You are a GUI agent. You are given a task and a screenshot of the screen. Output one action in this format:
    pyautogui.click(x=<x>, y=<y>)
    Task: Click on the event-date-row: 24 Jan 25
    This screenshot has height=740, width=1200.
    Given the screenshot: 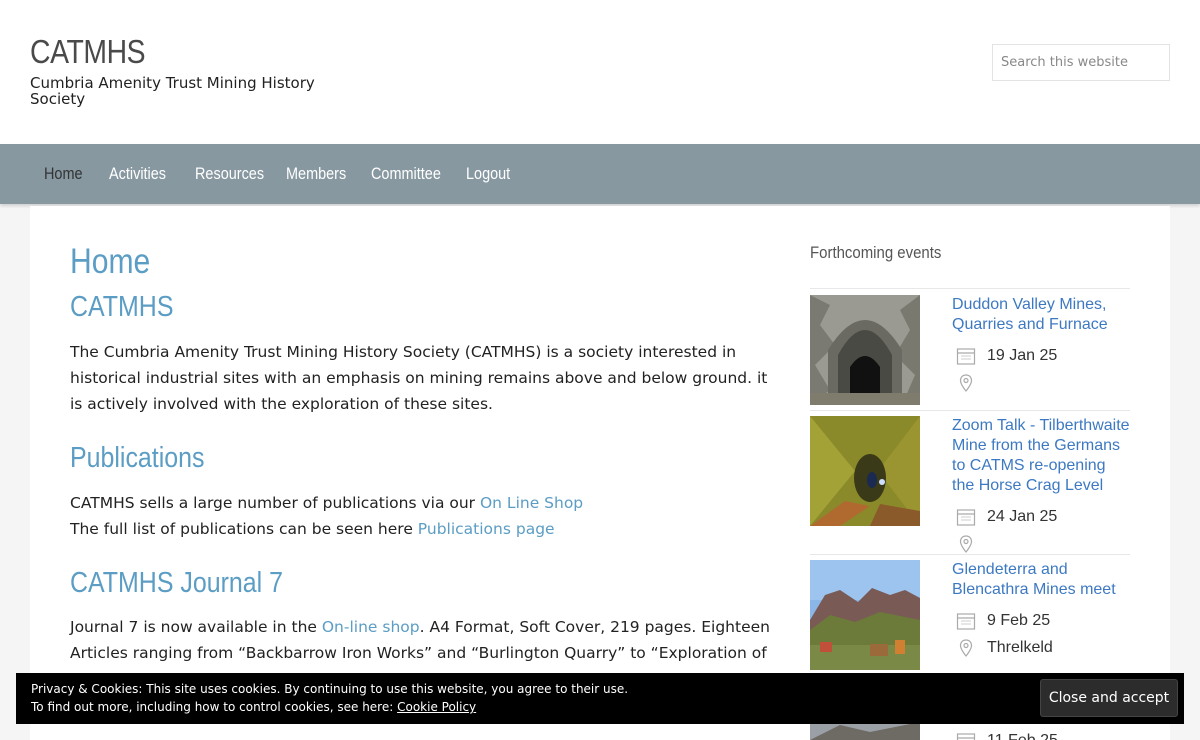 What is the action you would take?
    pyautogui.click(x=1046, y=518)
    